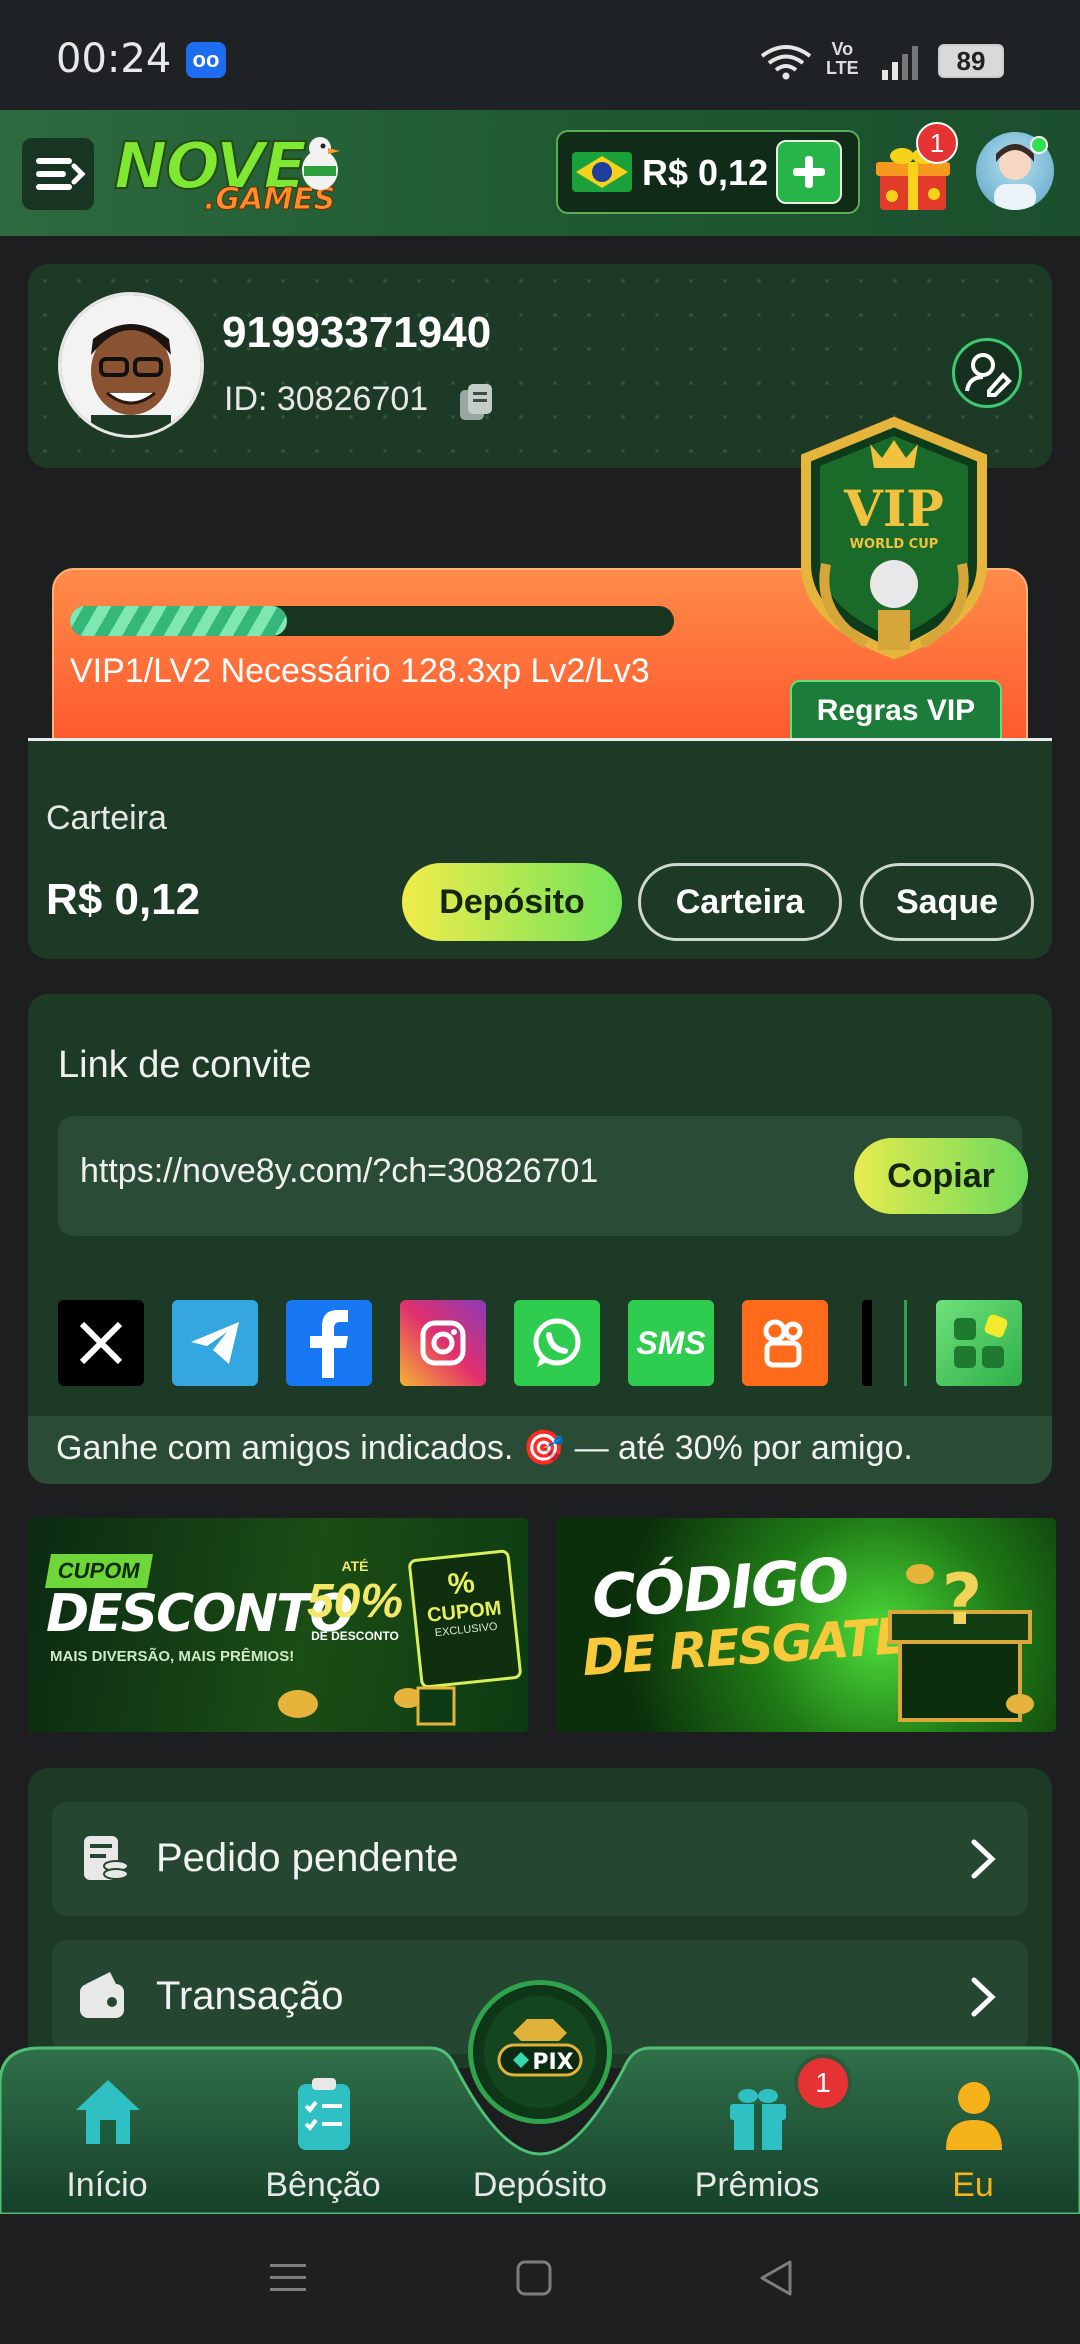 This screenshot has width=1080, height=2344. I want to click on tiktok-share-button, so click(867, 1343).